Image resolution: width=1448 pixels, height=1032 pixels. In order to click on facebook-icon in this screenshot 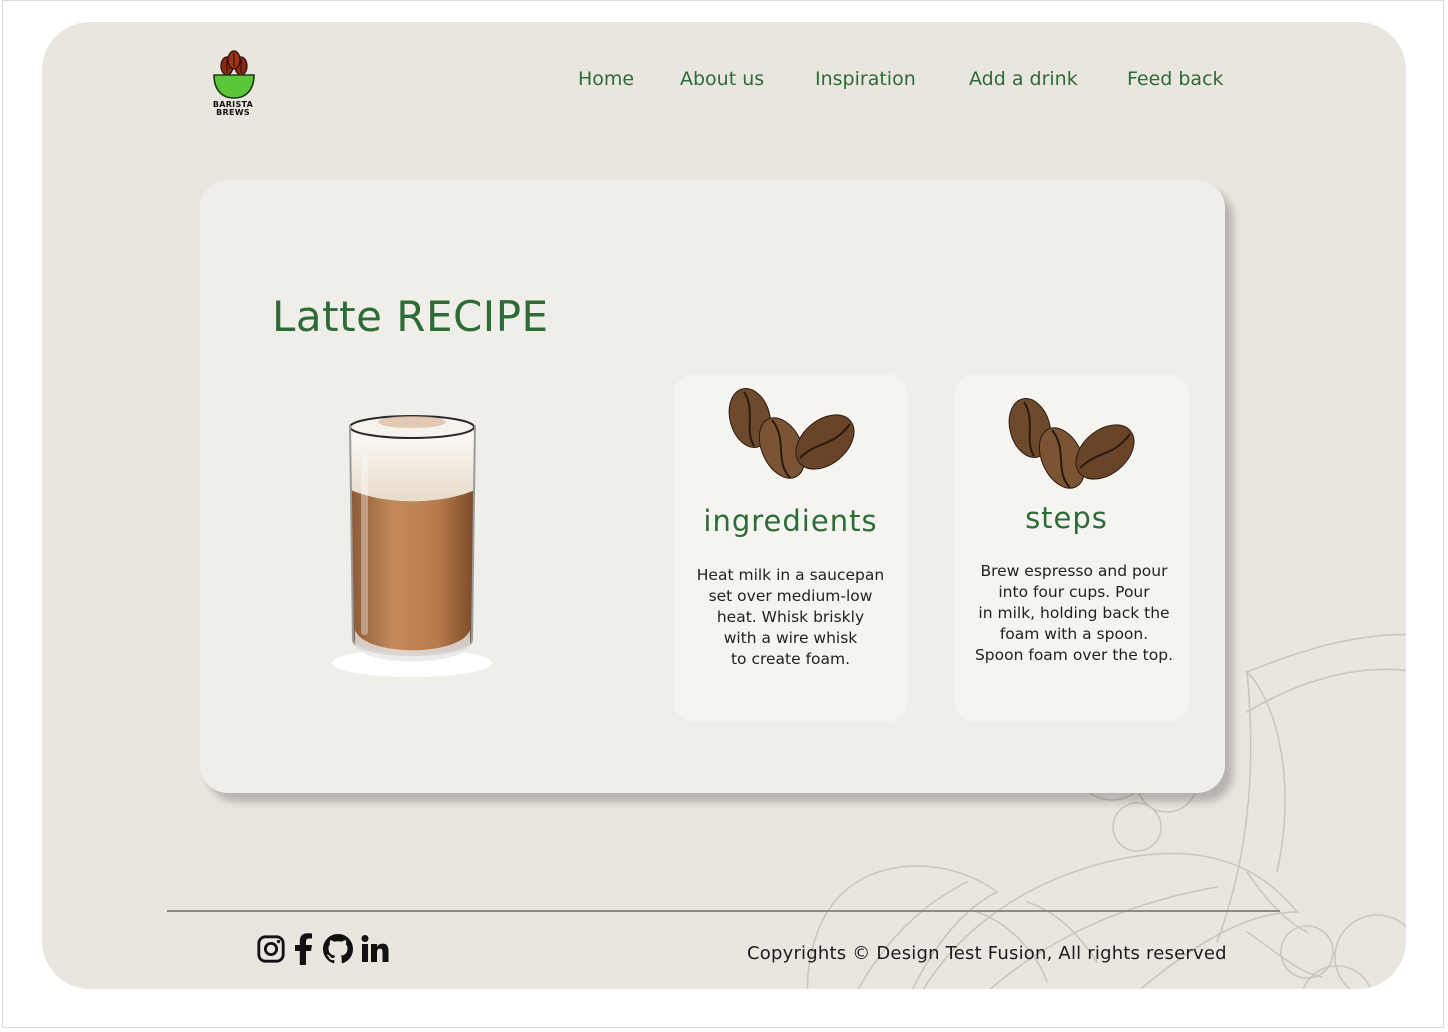, I will do `click(303, 949)`.